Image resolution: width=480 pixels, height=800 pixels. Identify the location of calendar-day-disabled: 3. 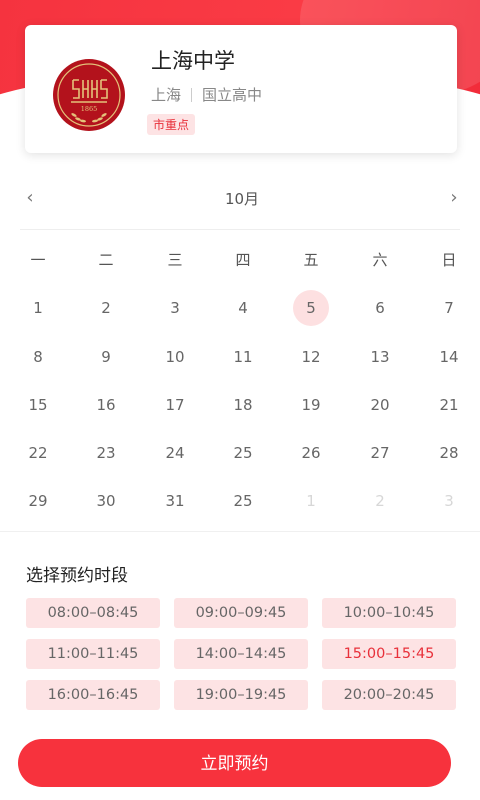
(449, 501).